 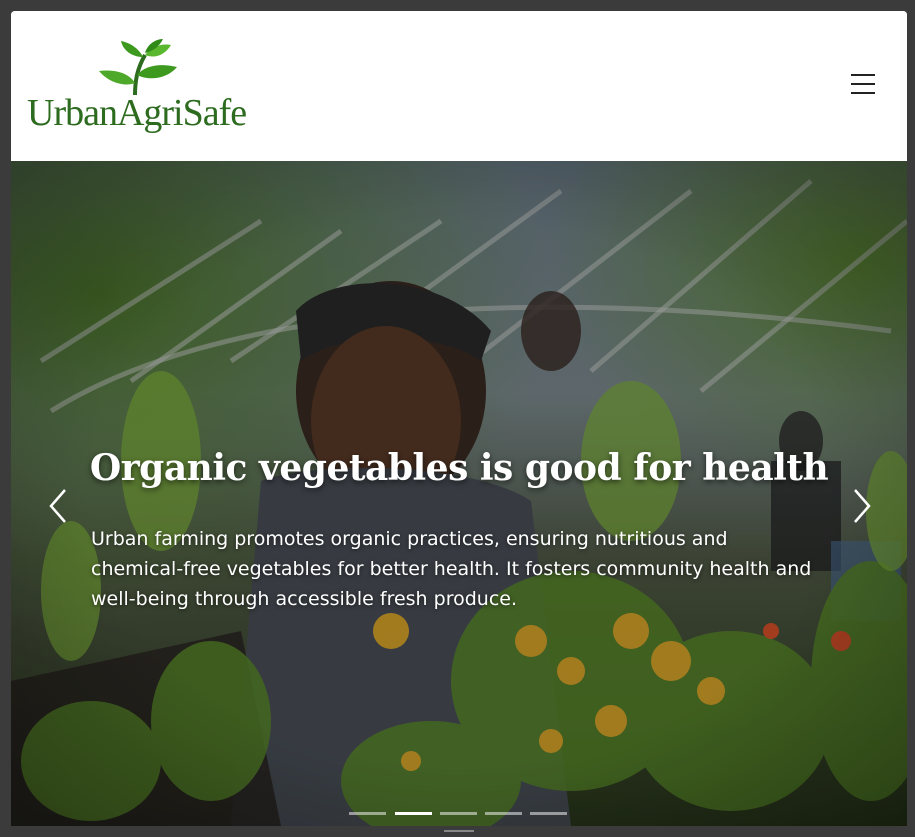 I want to click on brand-name: UrbanAgriSafe, so click(x=137, y=113).